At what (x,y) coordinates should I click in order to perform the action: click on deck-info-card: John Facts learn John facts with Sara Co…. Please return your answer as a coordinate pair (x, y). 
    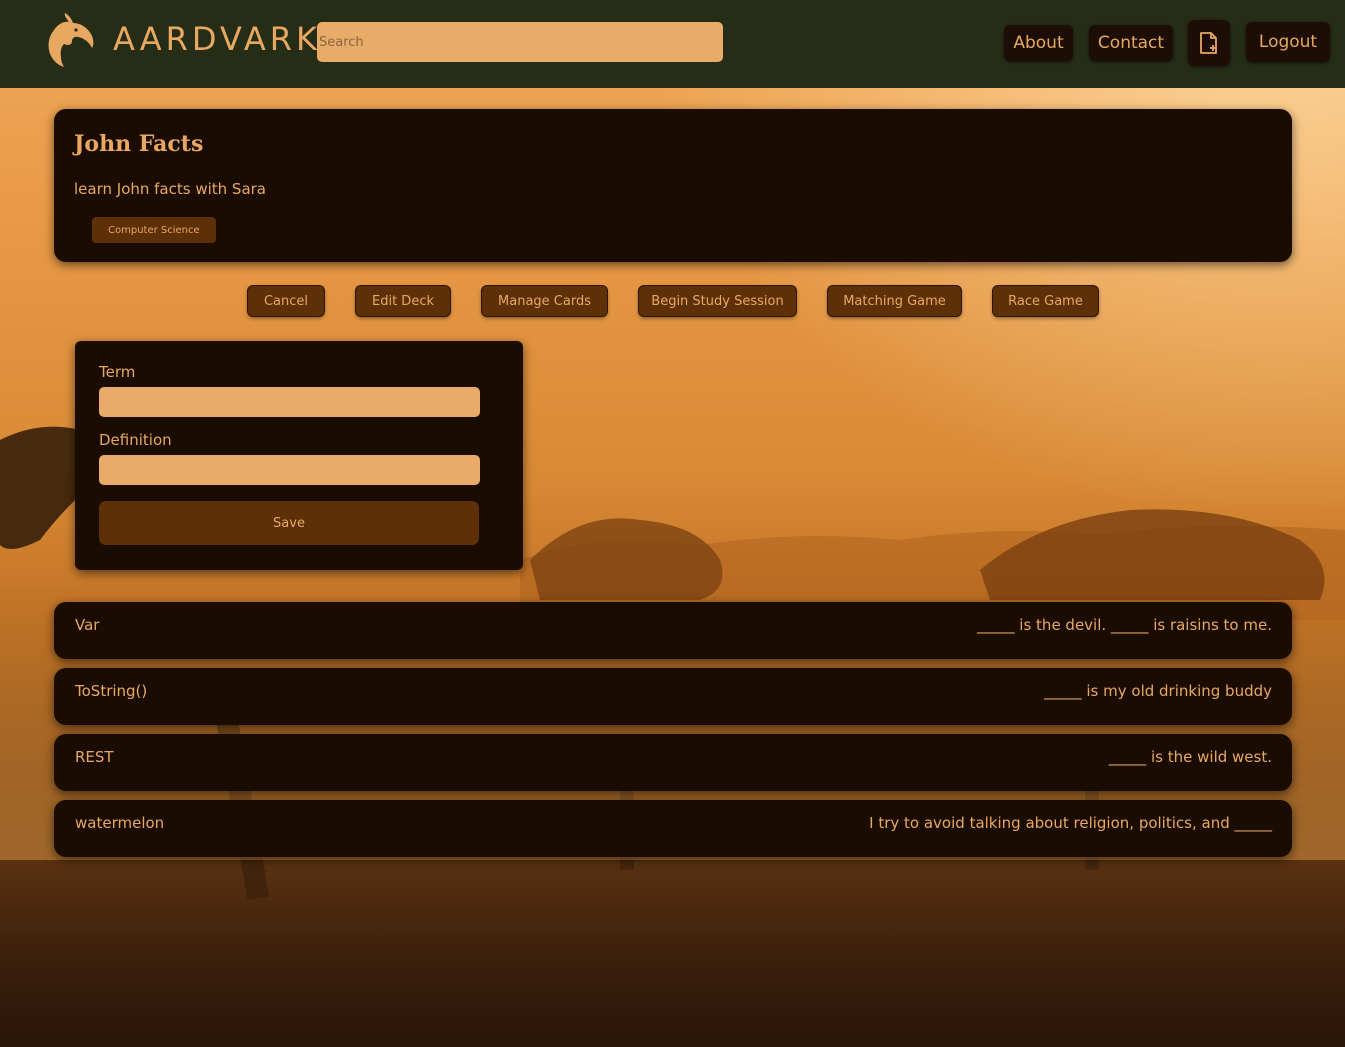
    Looking at the image, I should click on (673, 185).